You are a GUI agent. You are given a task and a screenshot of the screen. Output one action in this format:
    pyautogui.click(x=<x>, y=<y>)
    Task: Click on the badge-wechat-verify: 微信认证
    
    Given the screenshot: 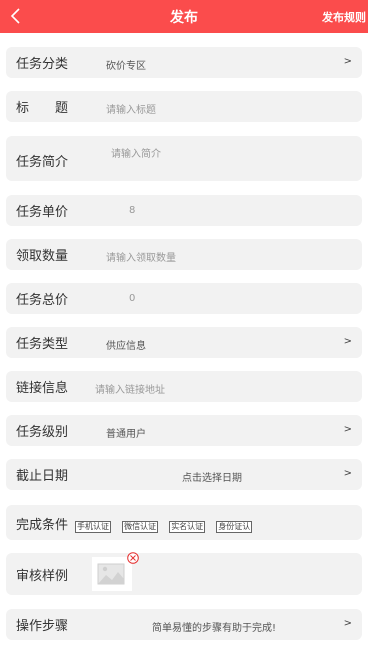 What is the action you would take?
    pyautogui.click(x=140, y=527)
    